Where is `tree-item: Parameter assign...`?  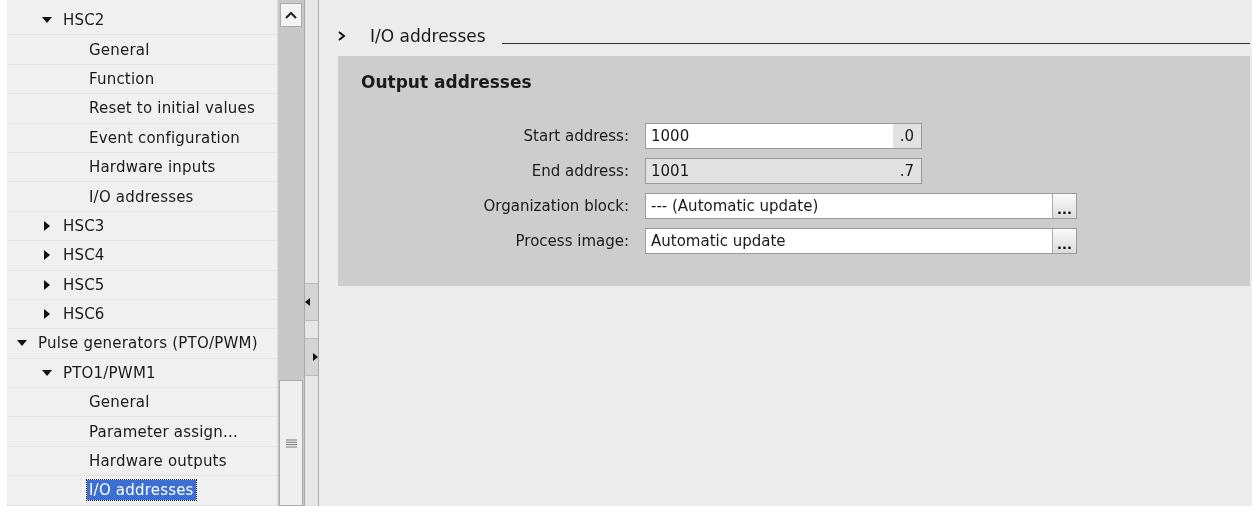 tree-item: Parameter assign... is located at coordinates (163, 431).